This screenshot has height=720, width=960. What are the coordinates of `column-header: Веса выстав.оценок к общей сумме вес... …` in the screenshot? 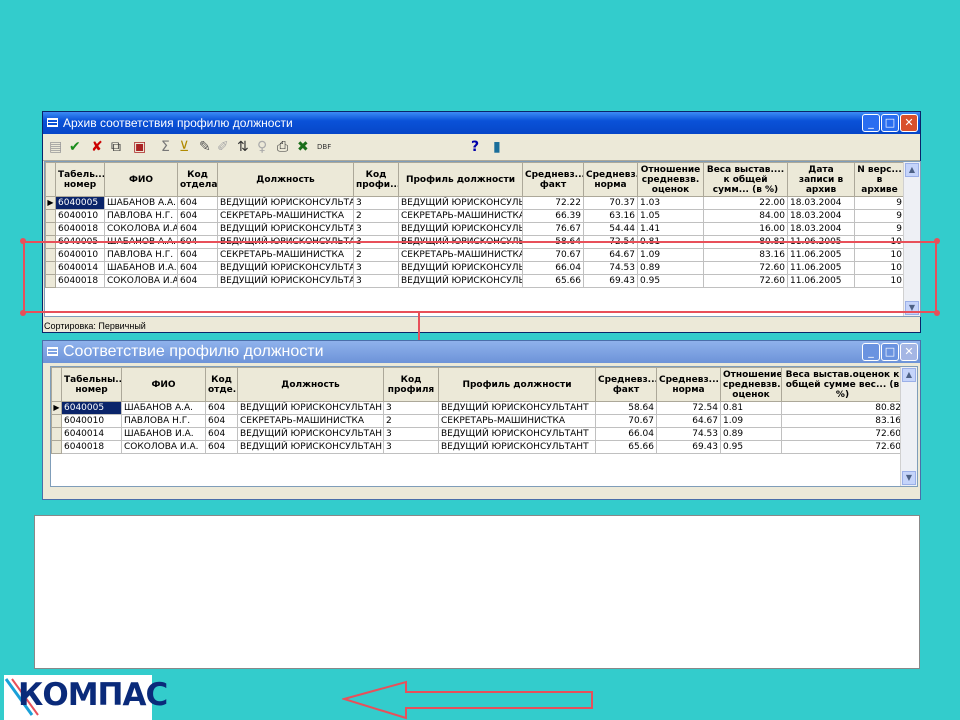 It's located at (842, 384).